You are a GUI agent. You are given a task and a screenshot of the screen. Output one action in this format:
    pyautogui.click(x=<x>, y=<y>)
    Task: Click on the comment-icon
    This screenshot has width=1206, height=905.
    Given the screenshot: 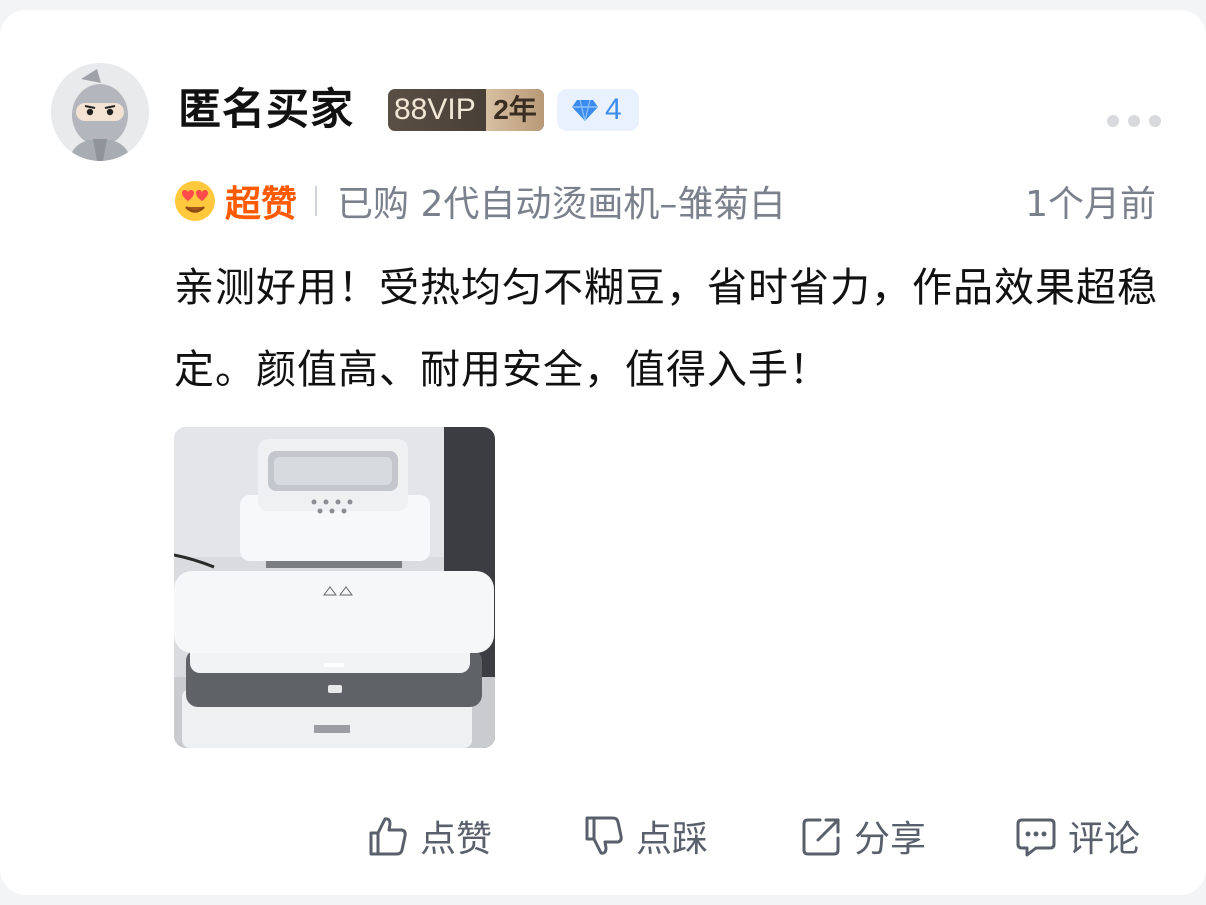 What is the action you would take?
    pyautogui.click(x=1036, y=837)
    